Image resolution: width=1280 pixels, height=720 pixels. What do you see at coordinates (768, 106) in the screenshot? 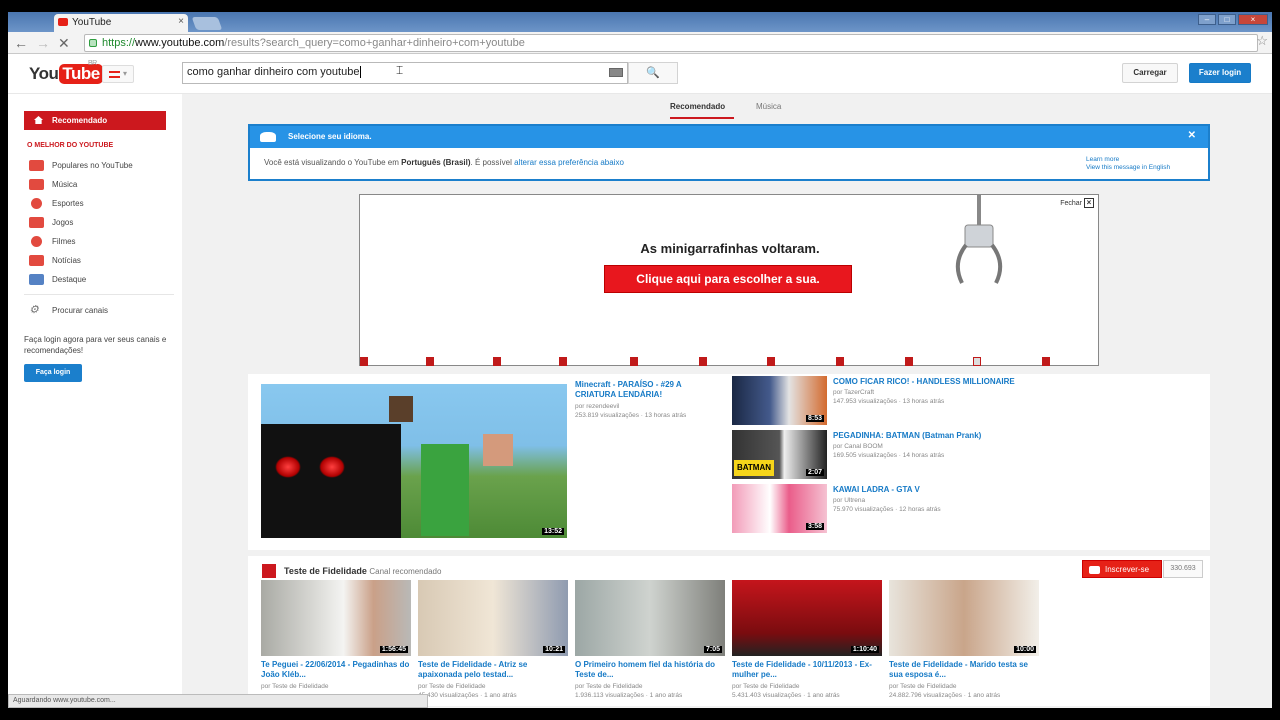
I see `tab-musica: Música` at bounding box center [768, 106].